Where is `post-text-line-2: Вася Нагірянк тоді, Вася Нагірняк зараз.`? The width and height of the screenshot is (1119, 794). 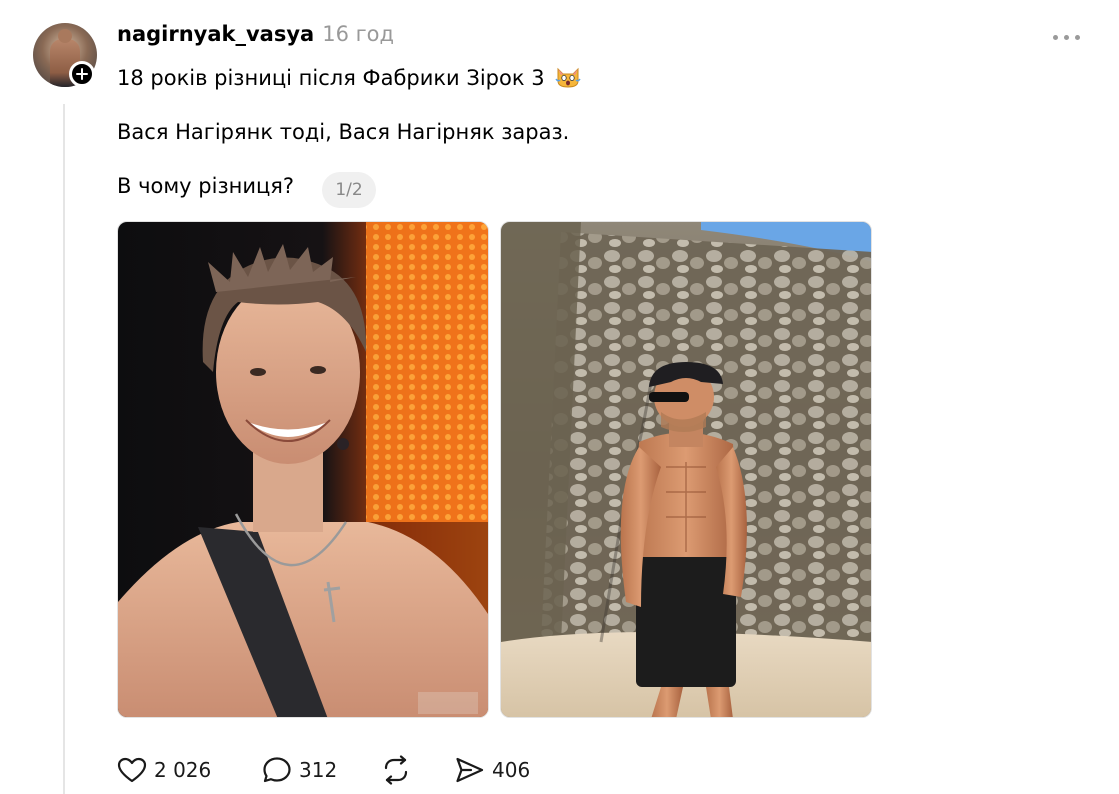
post-text-line-2: Вася Нагірянк тоді, Вася Нагірняк зараз. is located at coordinates (343, 132).